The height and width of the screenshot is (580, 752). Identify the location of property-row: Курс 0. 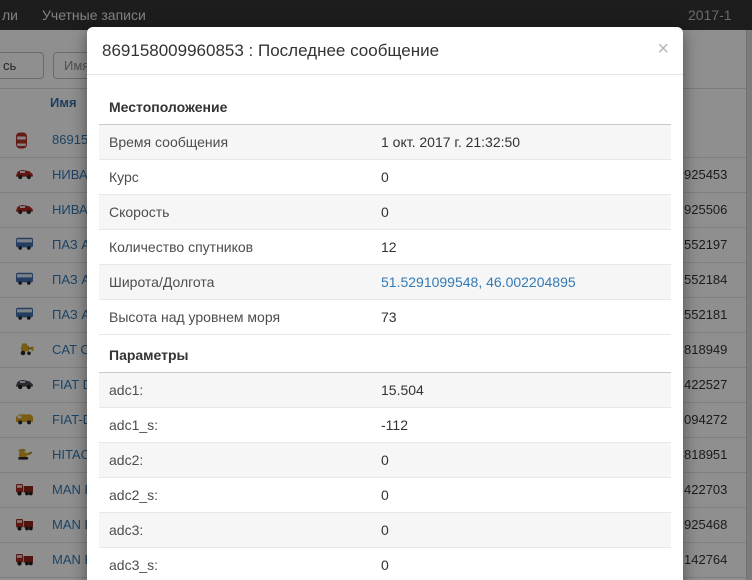
(385, 177).